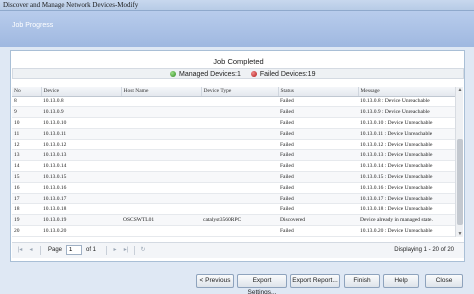  What do you see at coordinates (238, 61) in the screenshot?
I see `job-status: Job Completed` at bounding box center [238, 61].